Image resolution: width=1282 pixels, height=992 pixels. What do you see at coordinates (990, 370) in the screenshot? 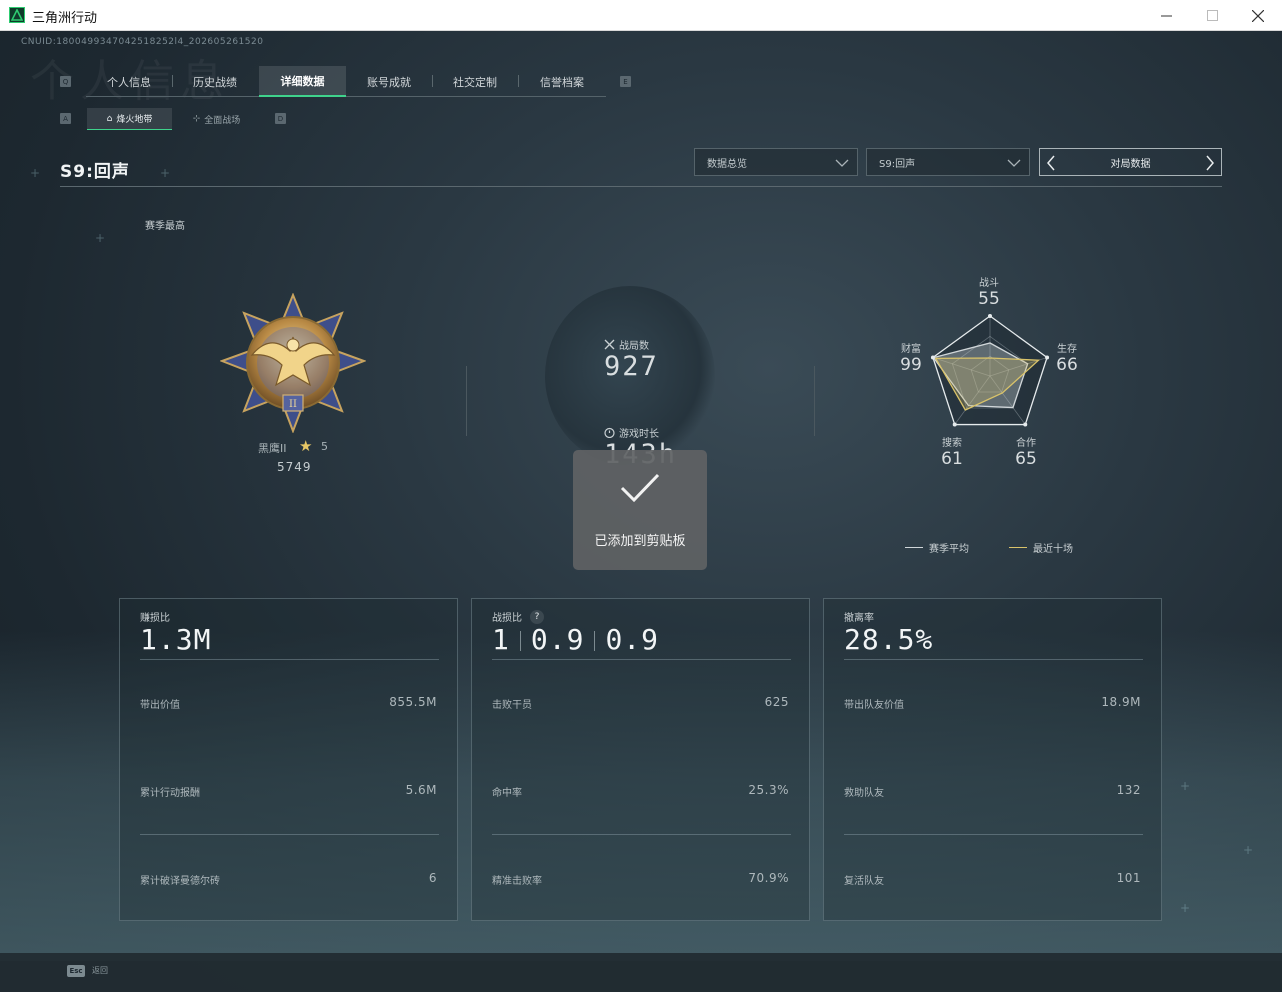
I see `ability-radar-chart` at bounding box center [990, 370].